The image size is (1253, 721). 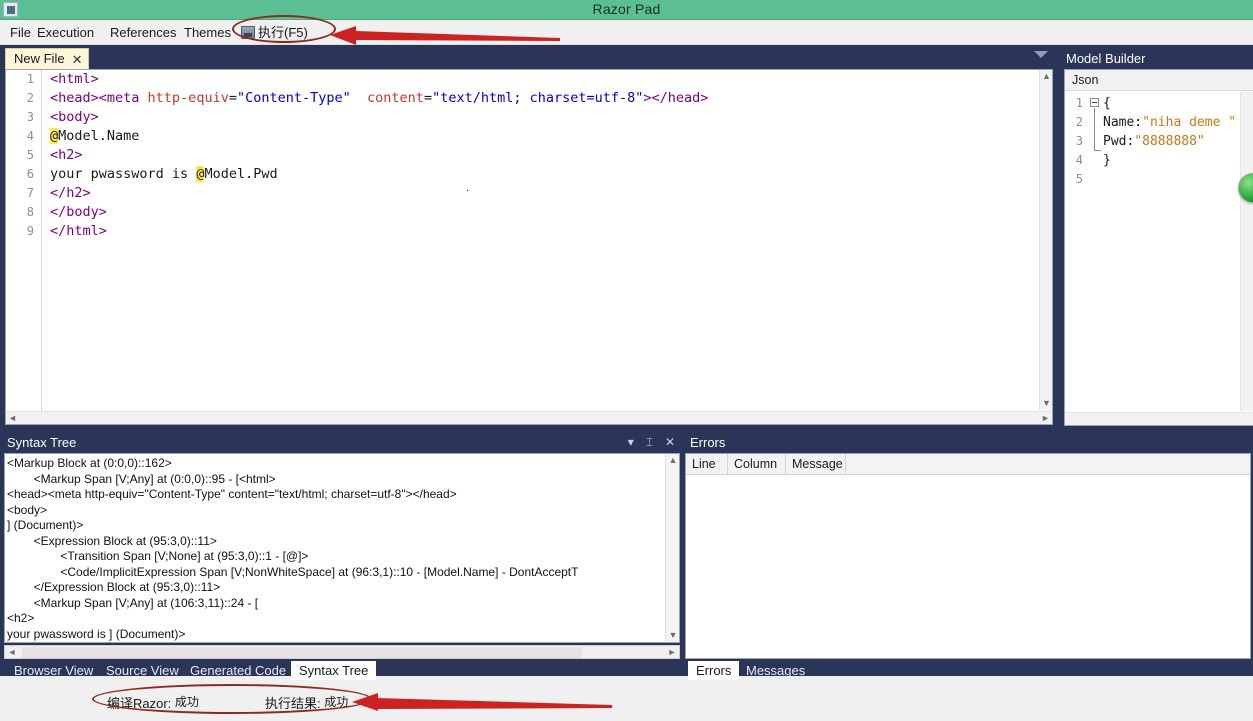 I want to click on errors-title: Errors, so click(x=708, y=442).